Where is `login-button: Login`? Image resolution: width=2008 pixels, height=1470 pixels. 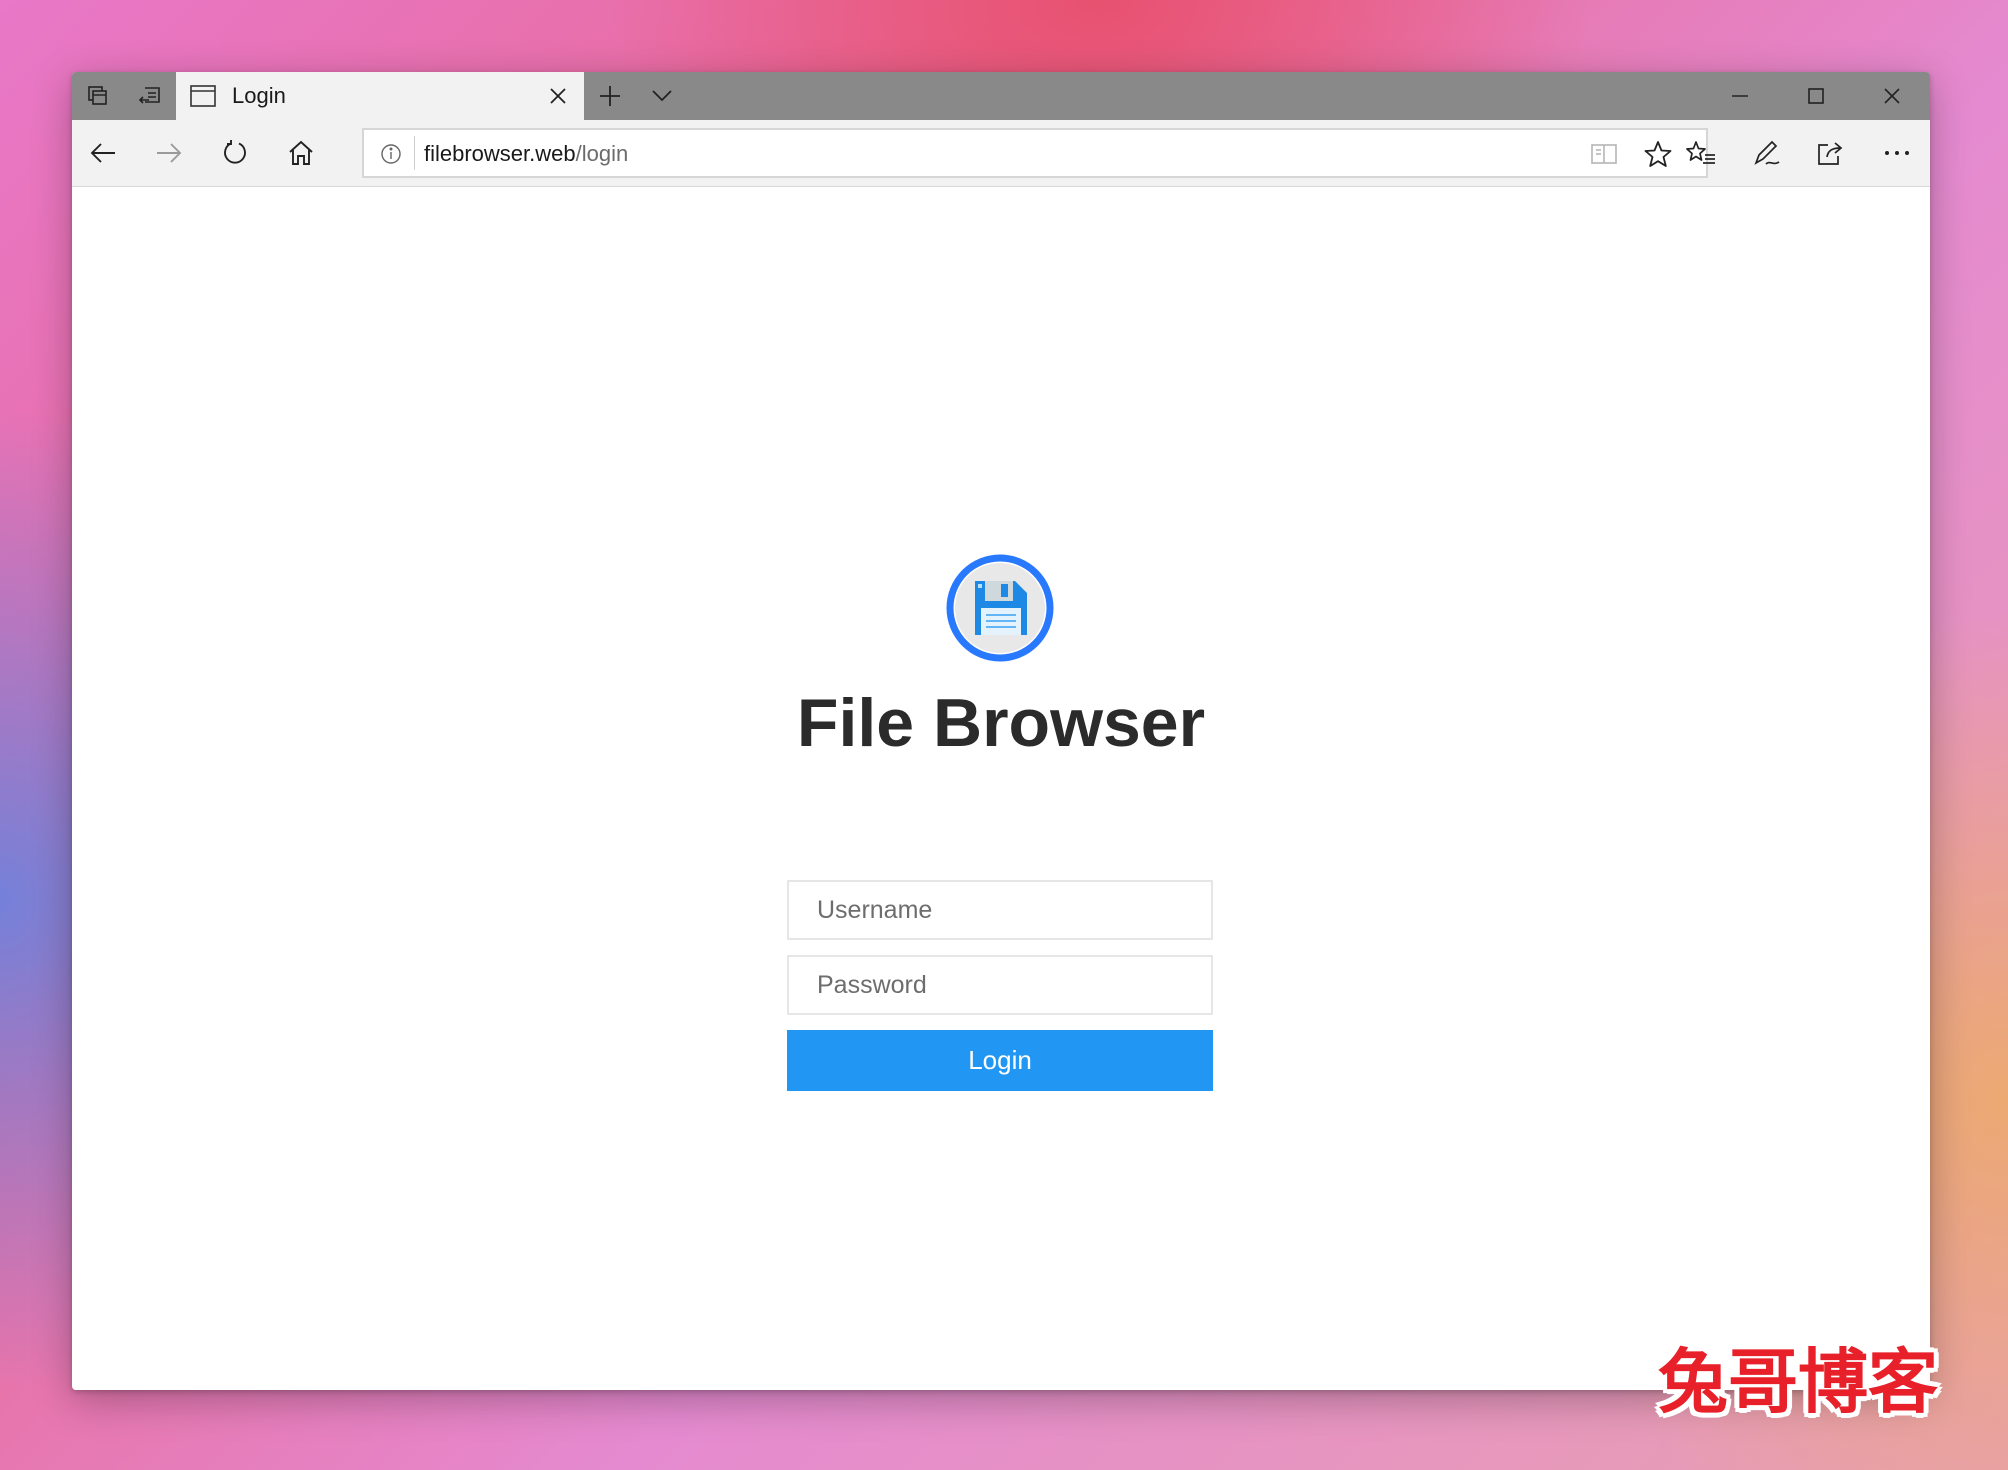
login-button: Login is located at coordinates (1000, 1060).